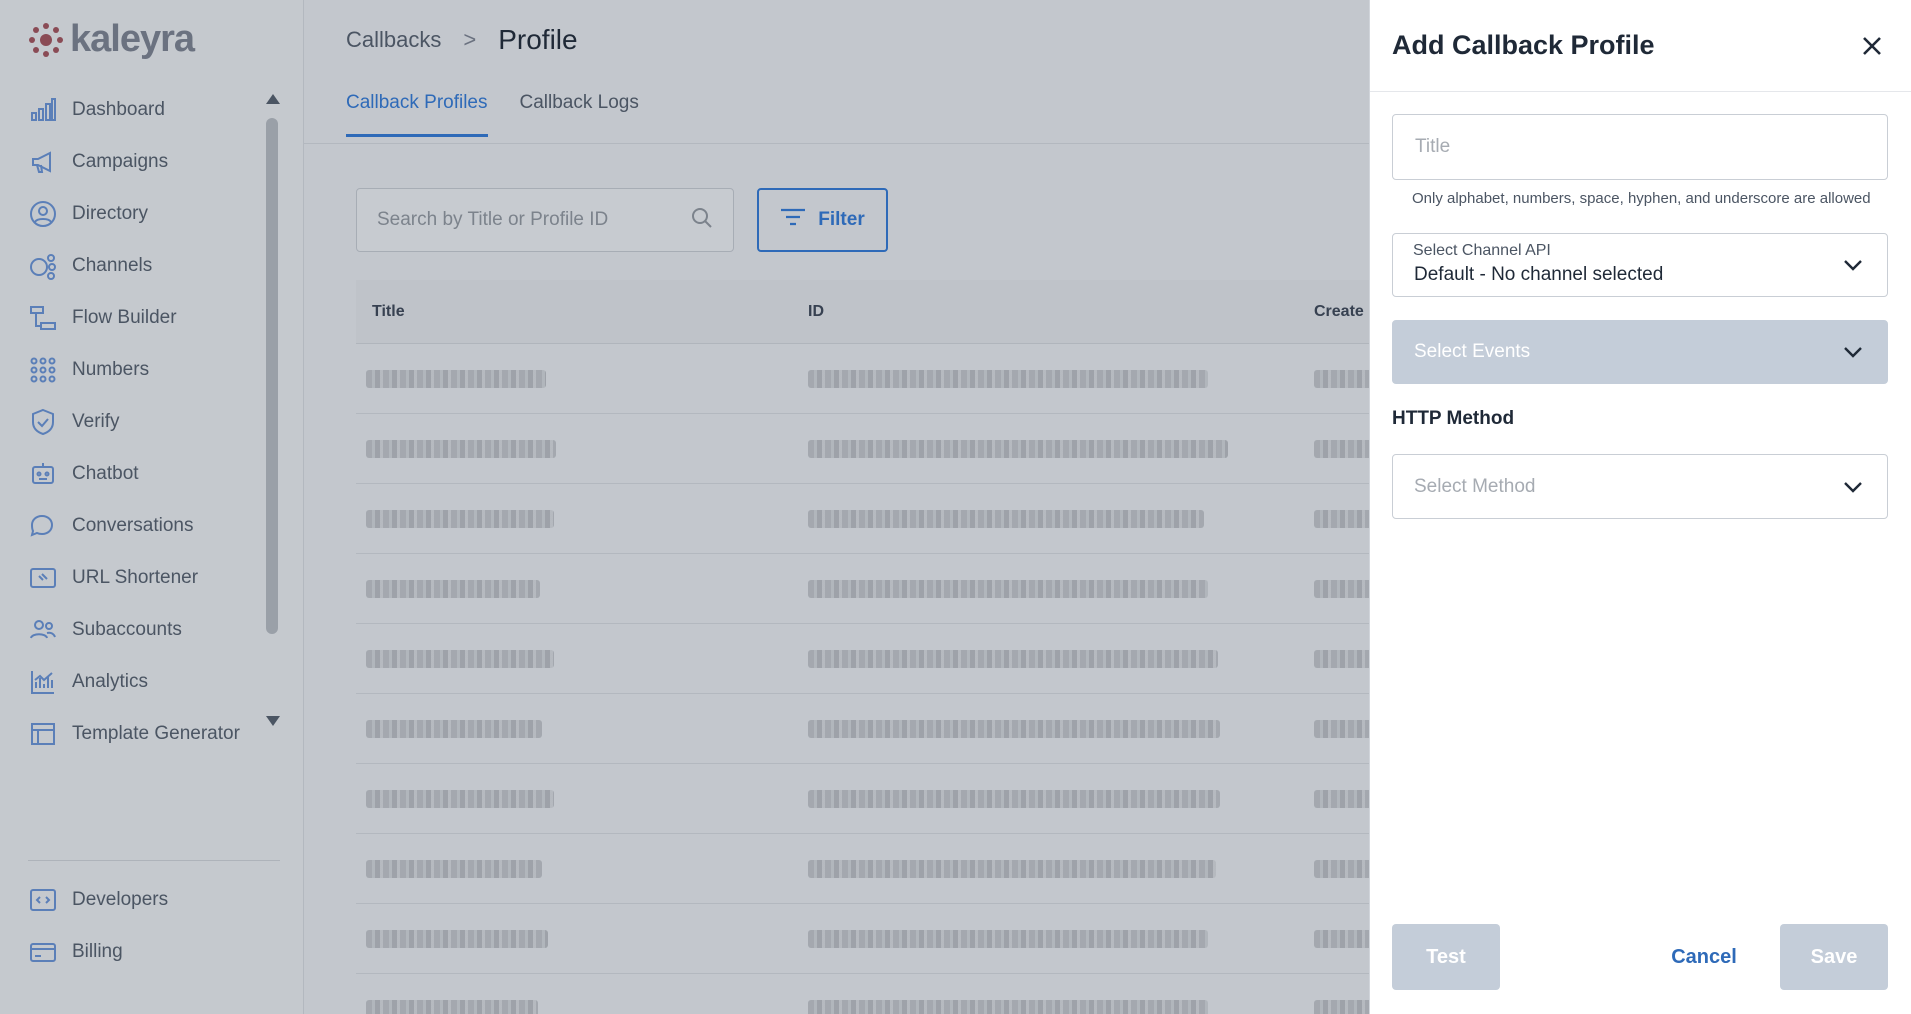 The width and height of the screenshot is (1911, 1014). I want to click on megaphone-icon, so click(43, 162).